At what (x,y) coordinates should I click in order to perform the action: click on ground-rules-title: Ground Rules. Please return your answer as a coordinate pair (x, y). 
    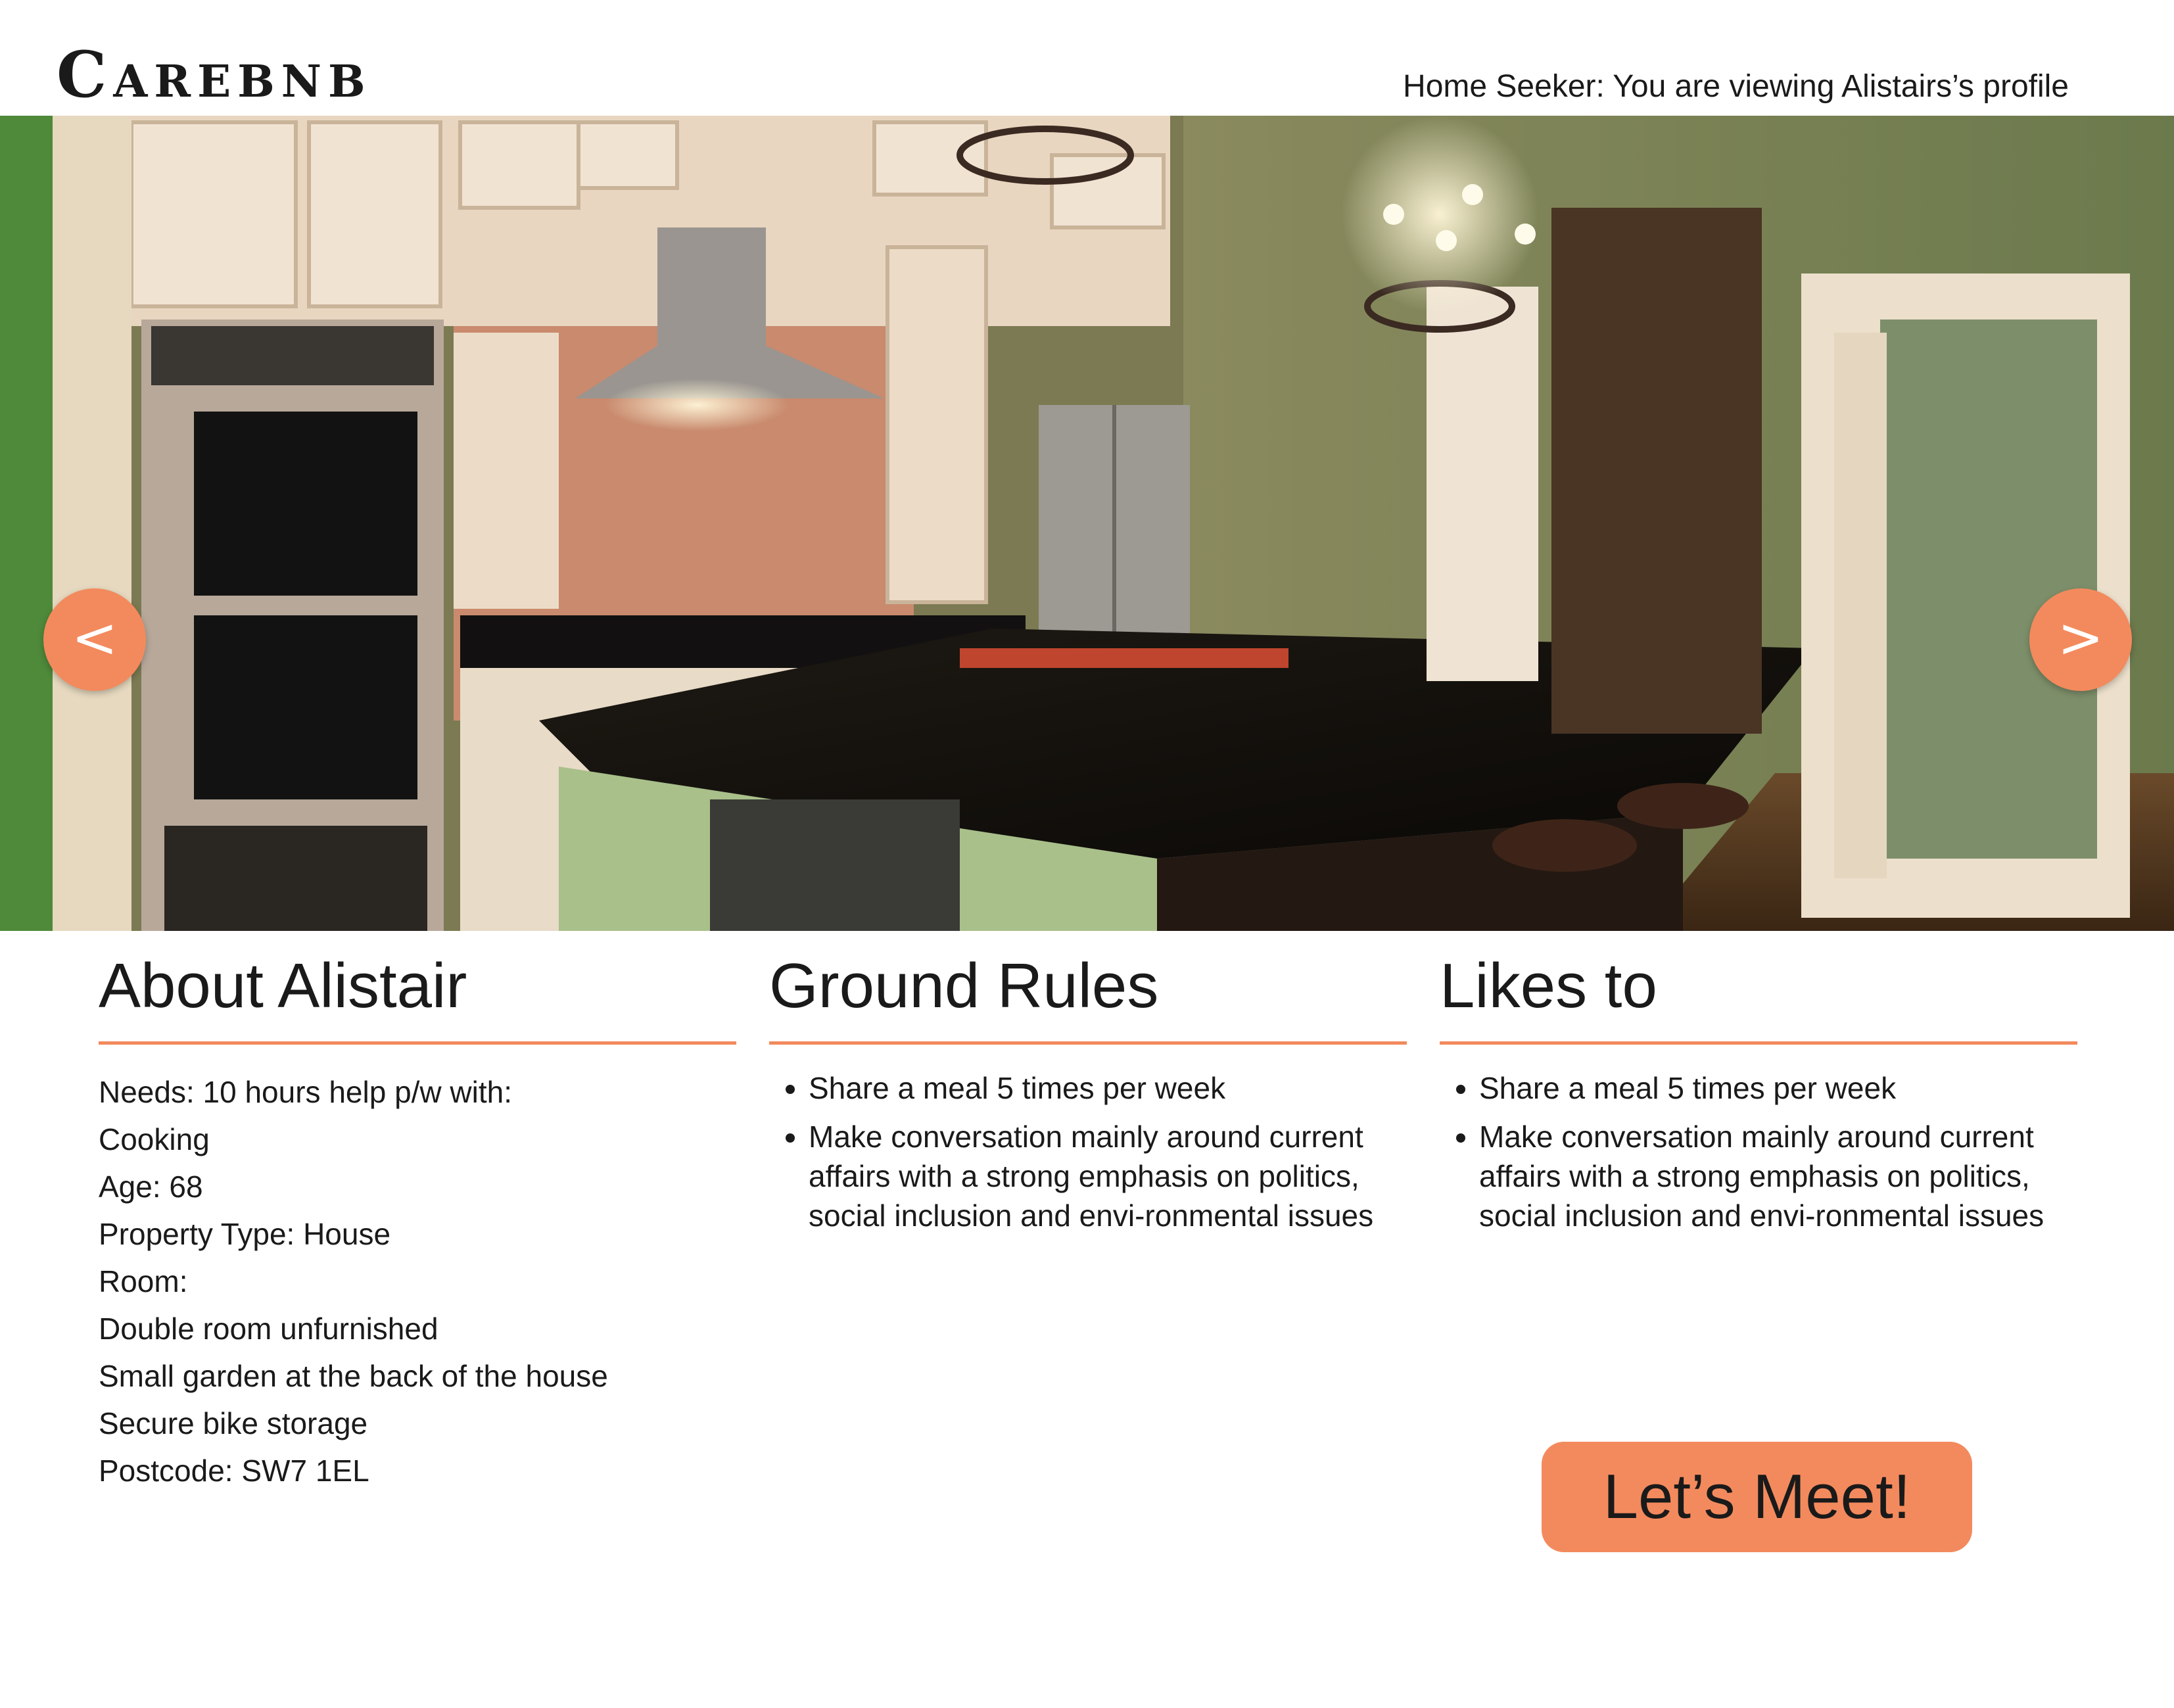
    Looking at the image, I should click on (1088, 996).